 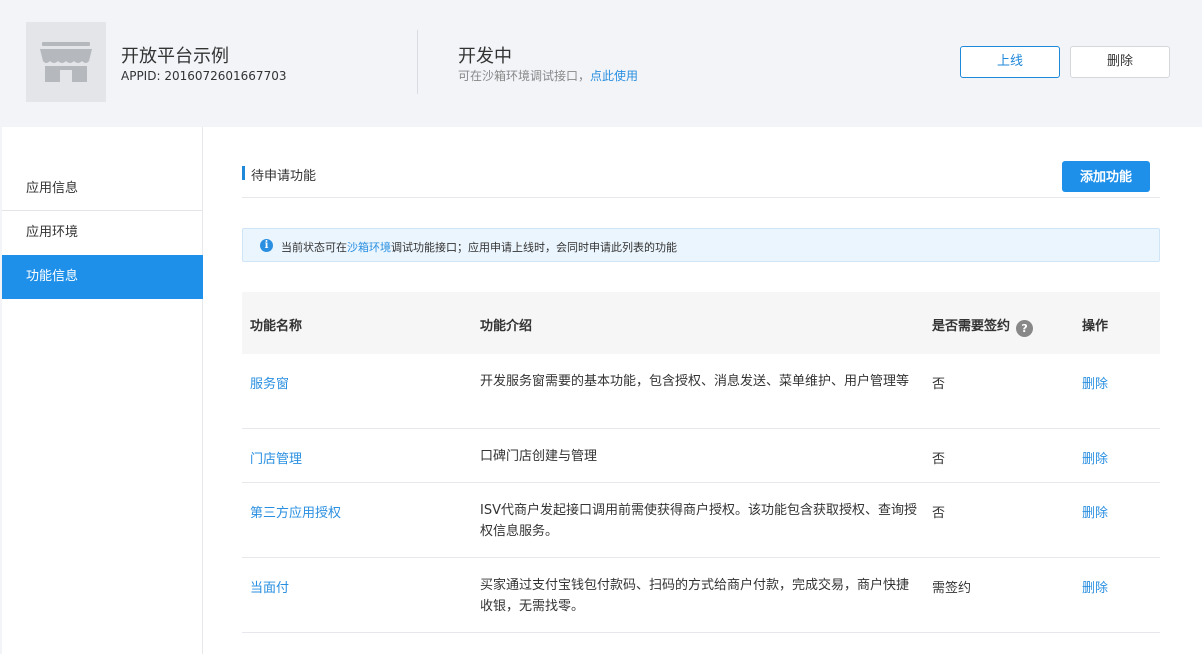 What do you see at coordinates (506, 326) in the screenshot?
I see `header-desc: 功能介绍` at bounding box center [506, 326].